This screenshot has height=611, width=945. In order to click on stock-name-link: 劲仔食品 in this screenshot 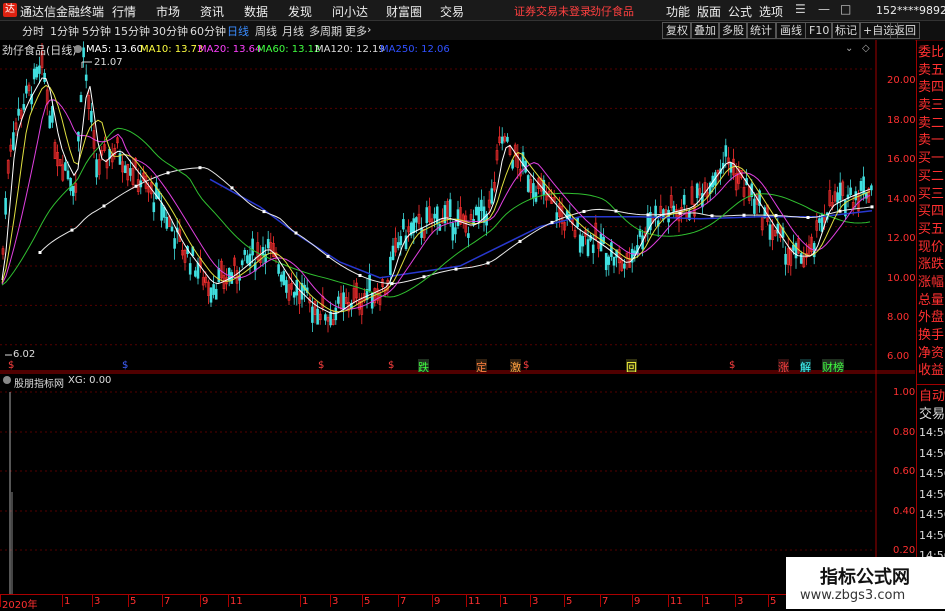, I will do `click(612, 11)`.